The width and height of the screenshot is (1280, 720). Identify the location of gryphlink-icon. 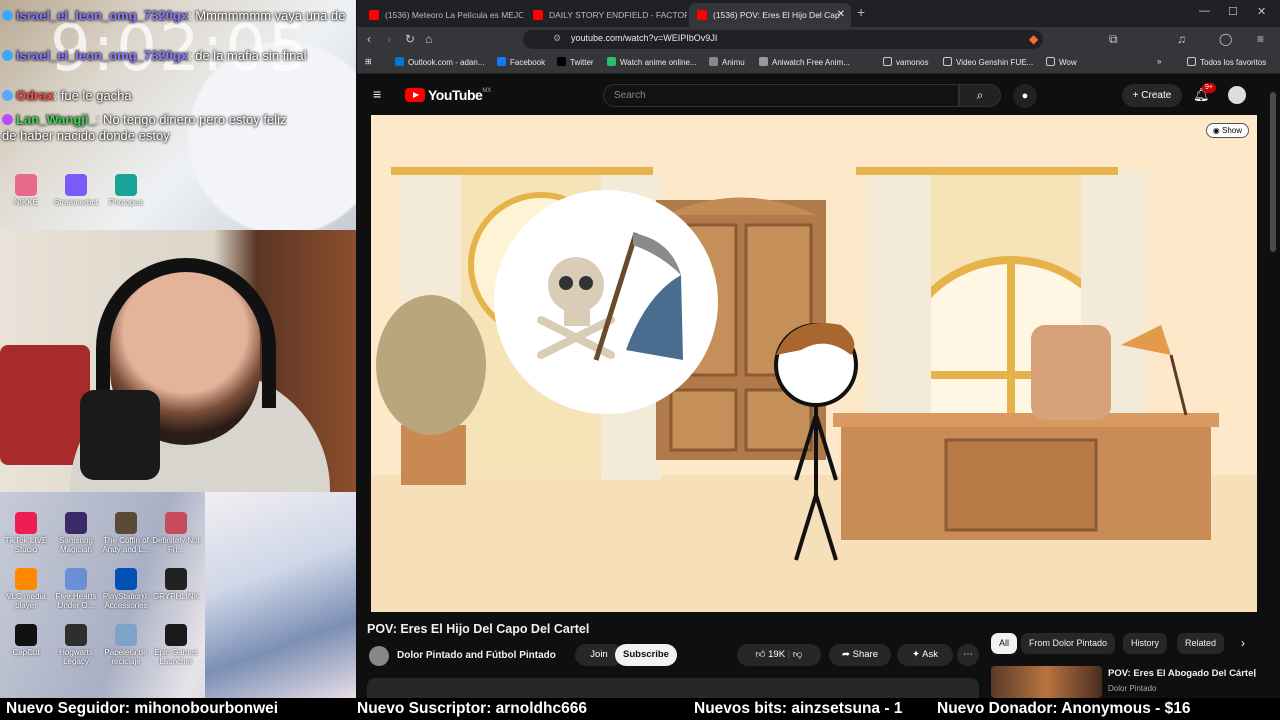
(176, 579).